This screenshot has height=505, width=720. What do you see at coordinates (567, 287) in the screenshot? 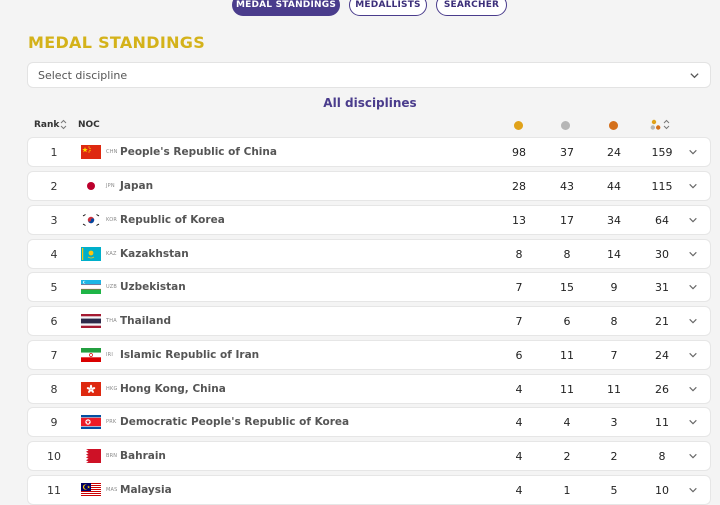
I see `silver-count: 15` at bounding box center [567, 287].